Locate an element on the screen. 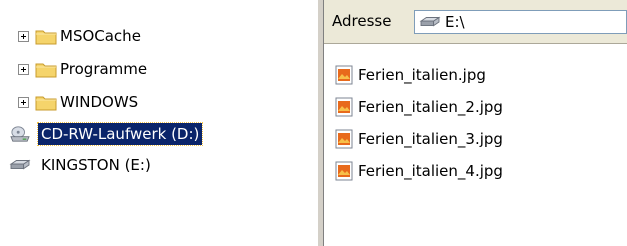 The width and height of the screenshot is (627, 246). tree-item-windows: WINDOWS is located at coordinates (79, 102).